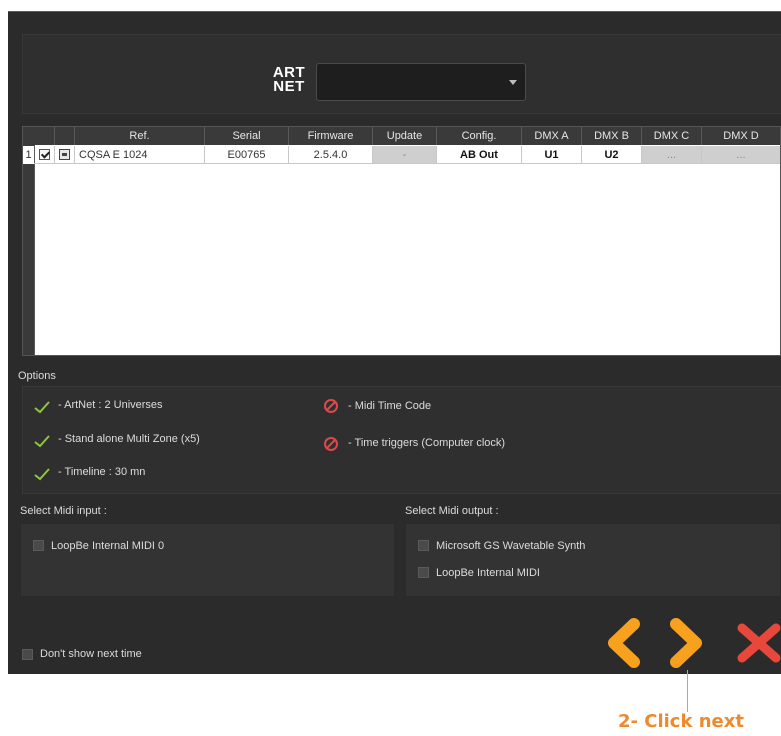 This screenshot has height=736, width=781. I want to click on chevron-down-icon, so click(513, 82).